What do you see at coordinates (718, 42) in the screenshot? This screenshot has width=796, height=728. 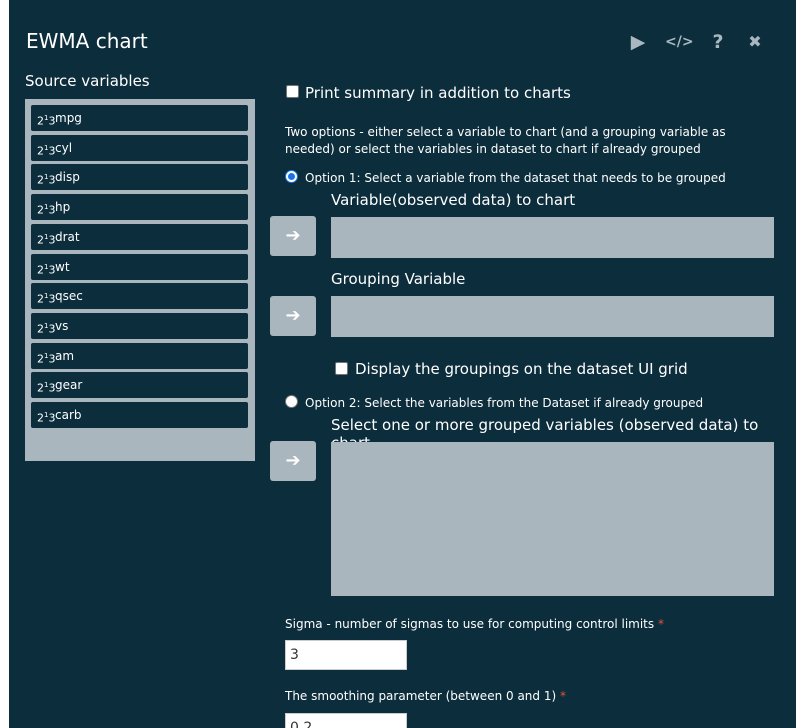 I see `help-icon: ?` at bounding box center [718, 42].